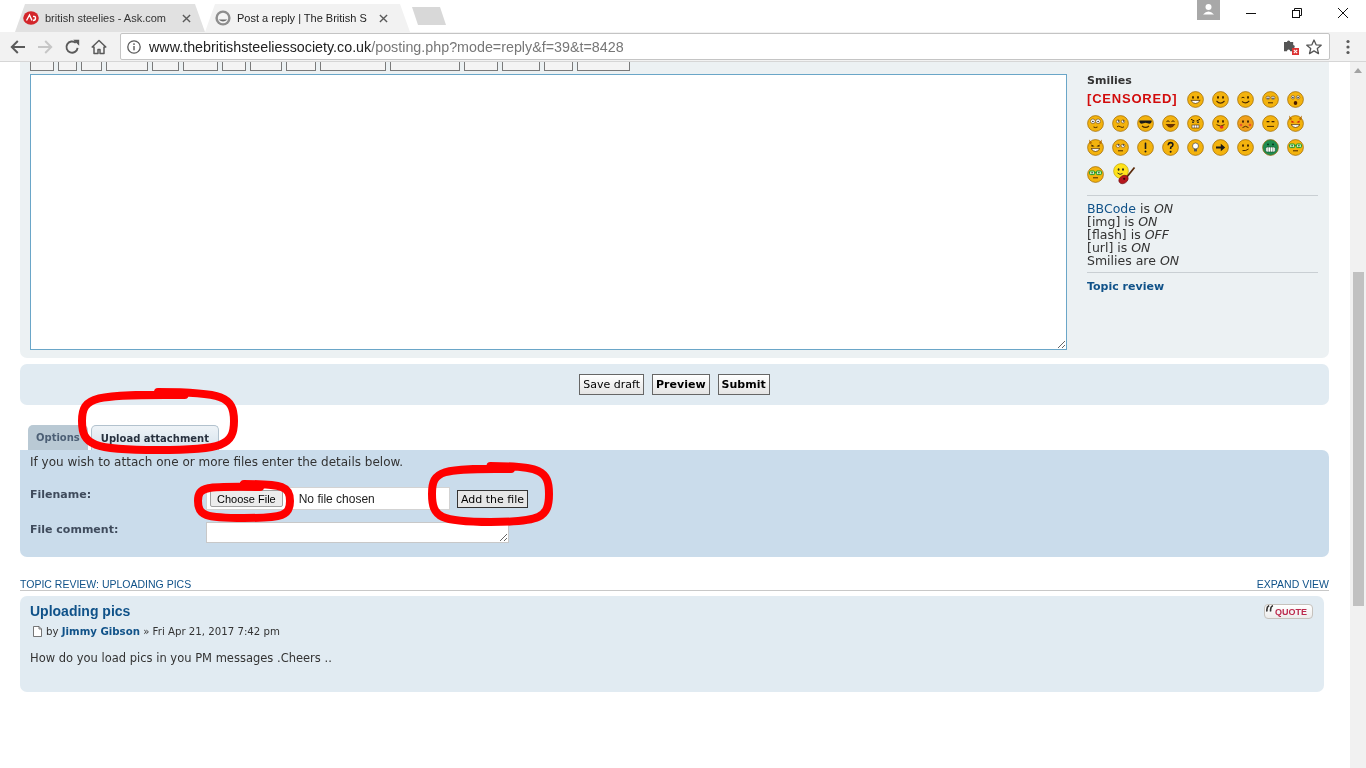 The height and width of the screenshot is (768, 1366). I want to click on shocked-face-icon, so click(1295, 99).